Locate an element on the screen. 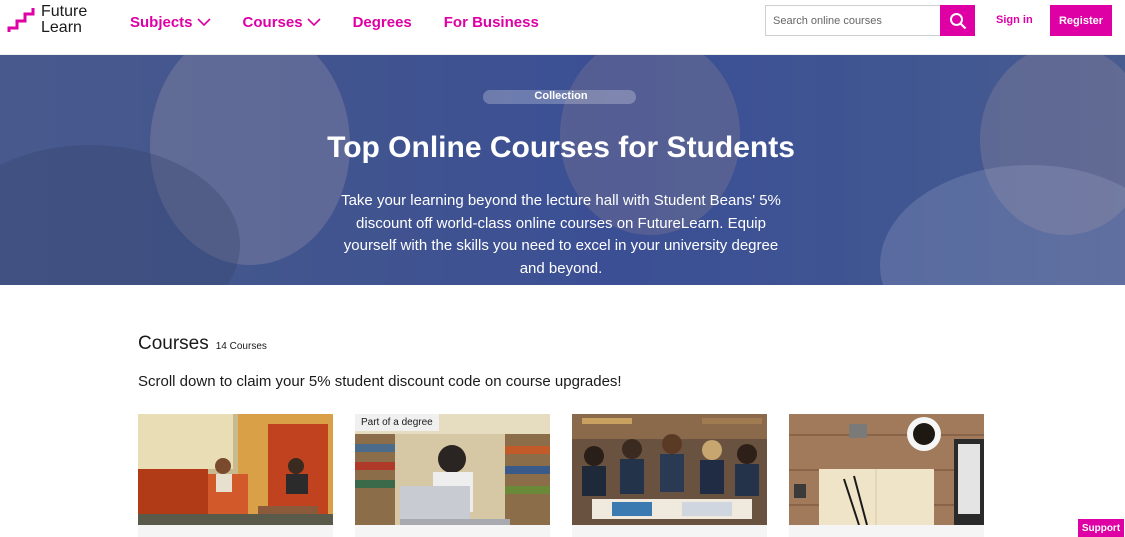  nav-for-business-label: For Business is located at coordinates (491, 22).